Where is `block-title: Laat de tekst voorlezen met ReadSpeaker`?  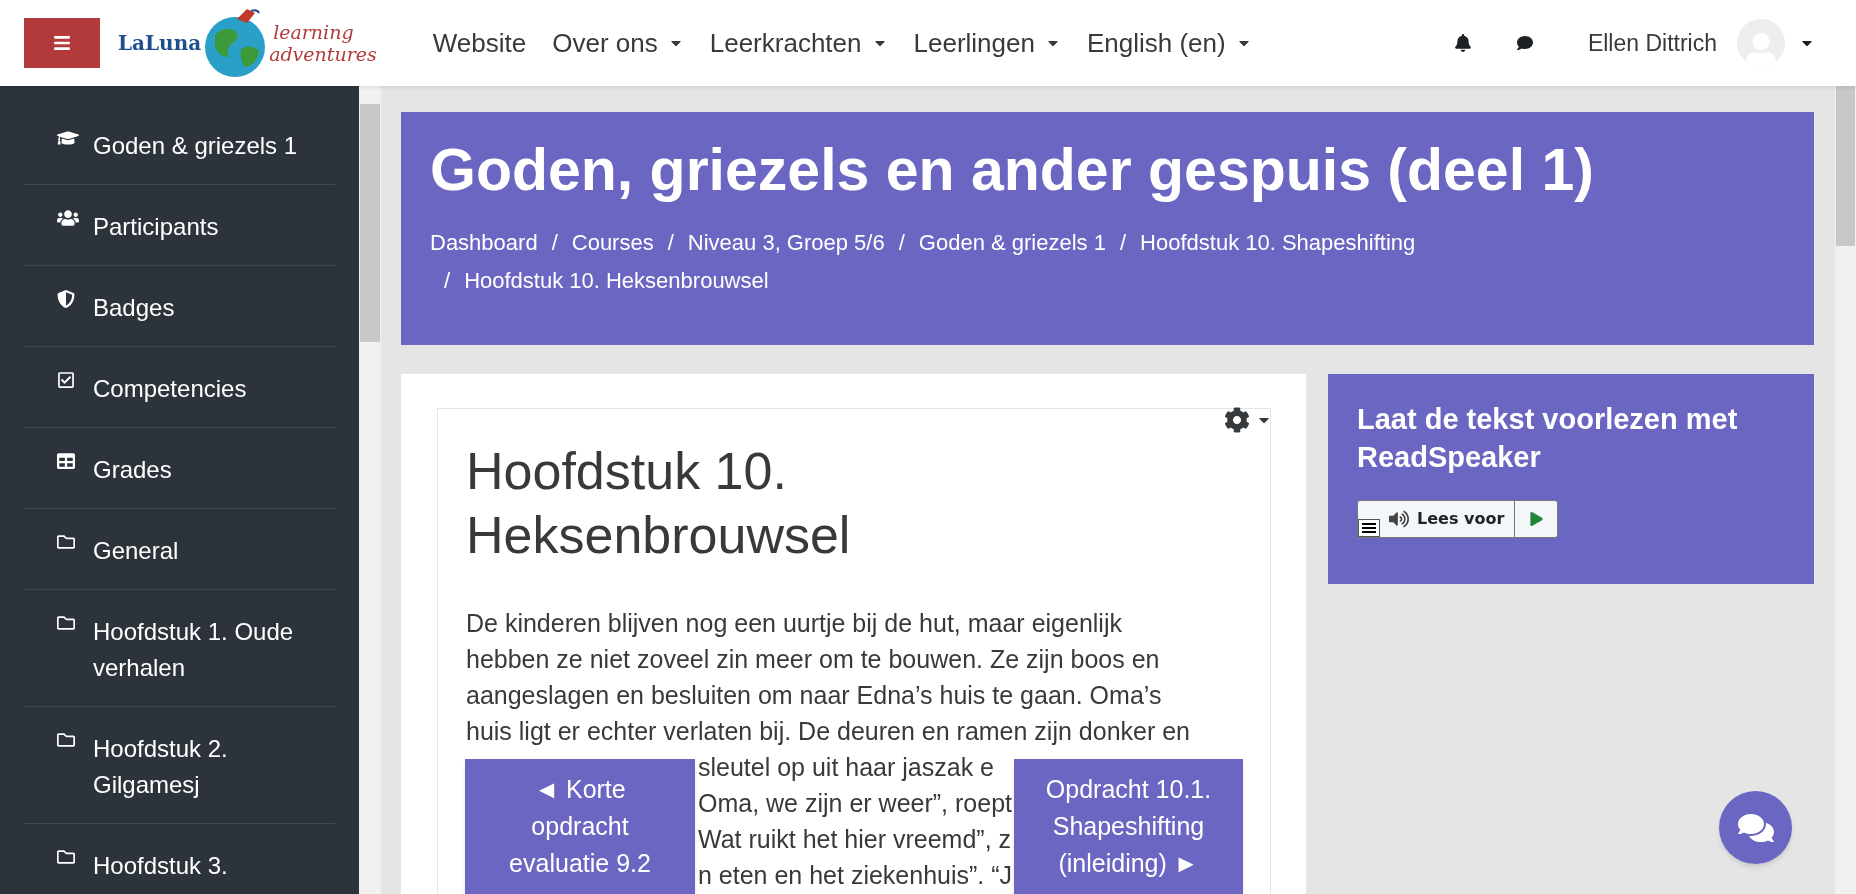
block-title: Laat de tekst voorlezen met ReadSpeaker is located at coordinates (1548, 438).